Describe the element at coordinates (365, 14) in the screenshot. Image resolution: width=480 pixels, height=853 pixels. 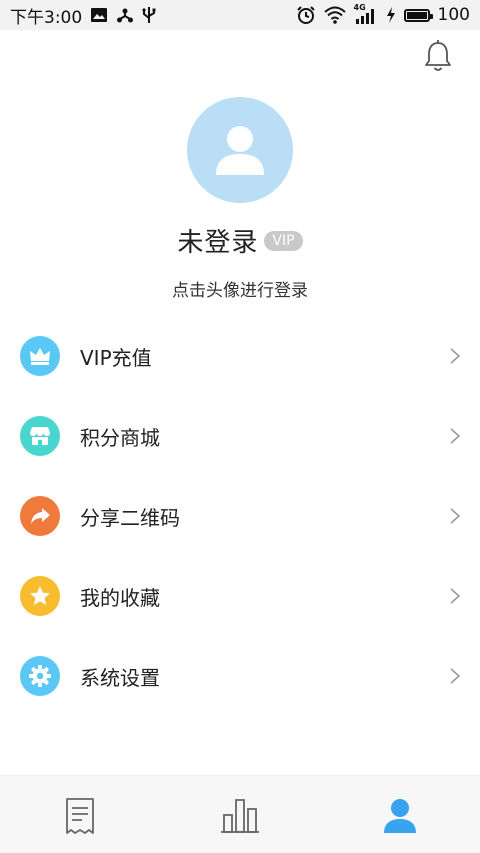
I see `signal-icon: 4G` at that location.